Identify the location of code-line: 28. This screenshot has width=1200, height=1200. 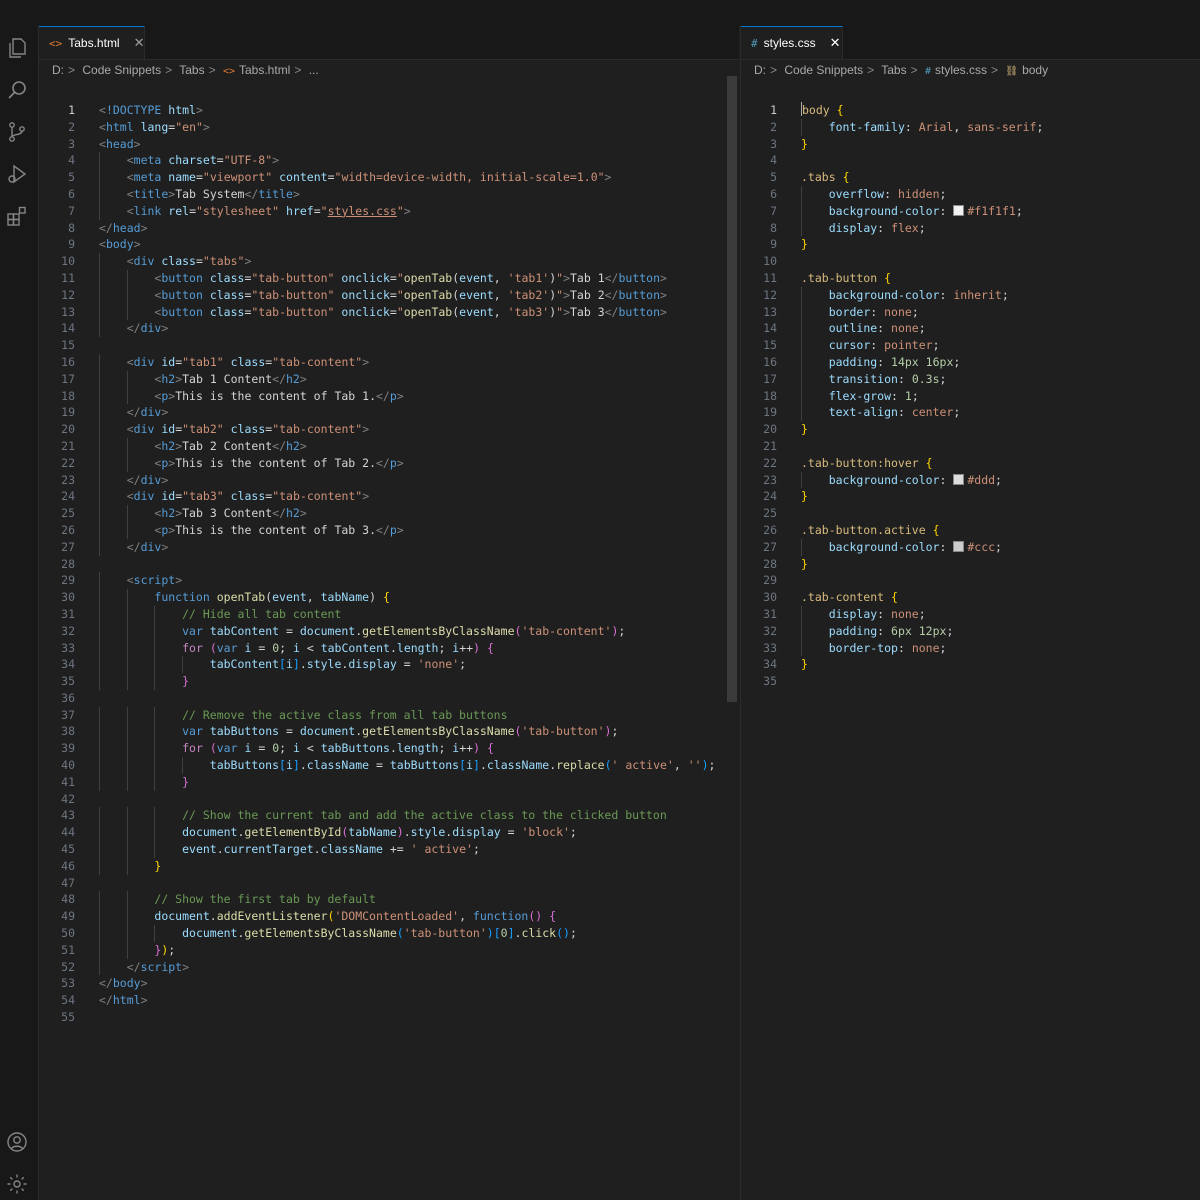
(389, 564).